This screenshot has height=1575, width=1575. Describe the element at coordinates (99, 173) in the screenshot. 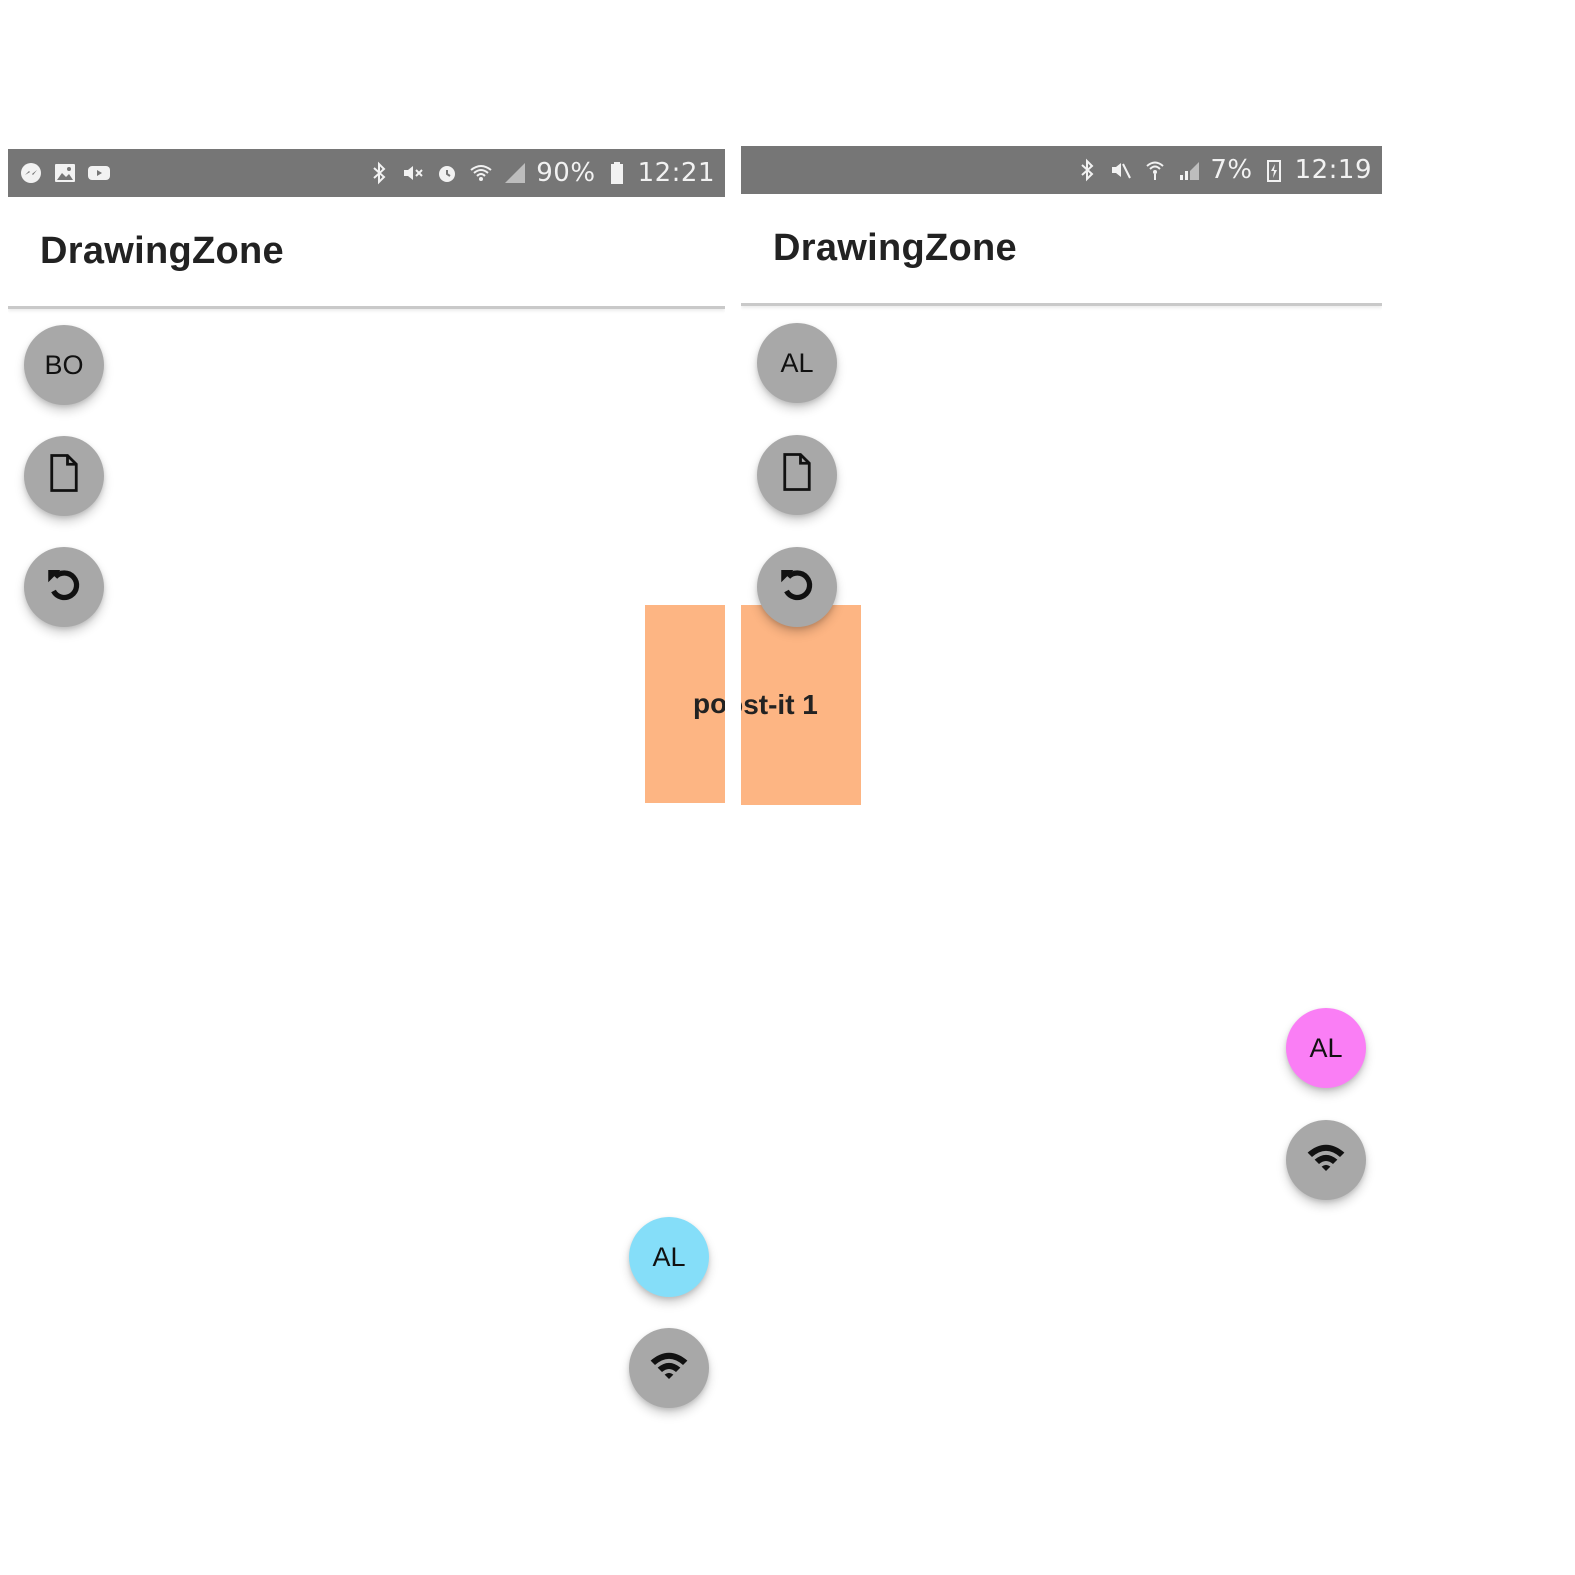

I see `youtube-icon` at that location.